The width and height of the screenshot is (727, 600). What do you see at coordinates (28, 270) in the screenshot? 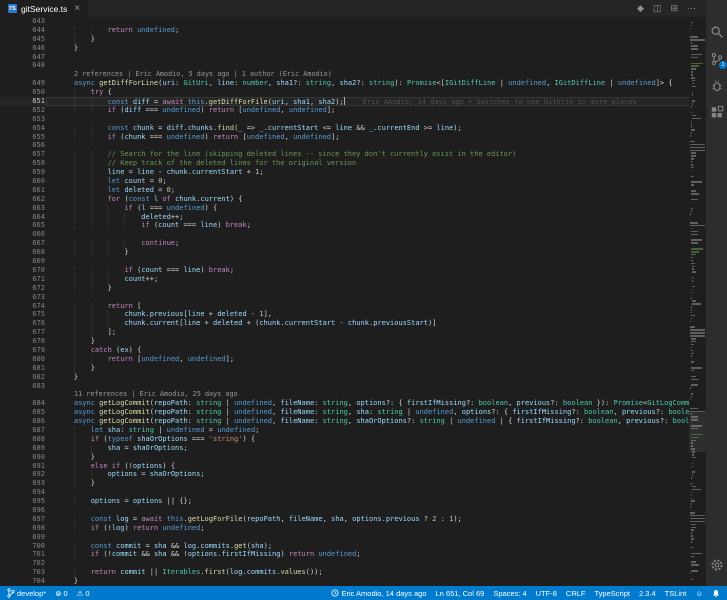
I see `line-number: 670` at bounding box center [28, 270].